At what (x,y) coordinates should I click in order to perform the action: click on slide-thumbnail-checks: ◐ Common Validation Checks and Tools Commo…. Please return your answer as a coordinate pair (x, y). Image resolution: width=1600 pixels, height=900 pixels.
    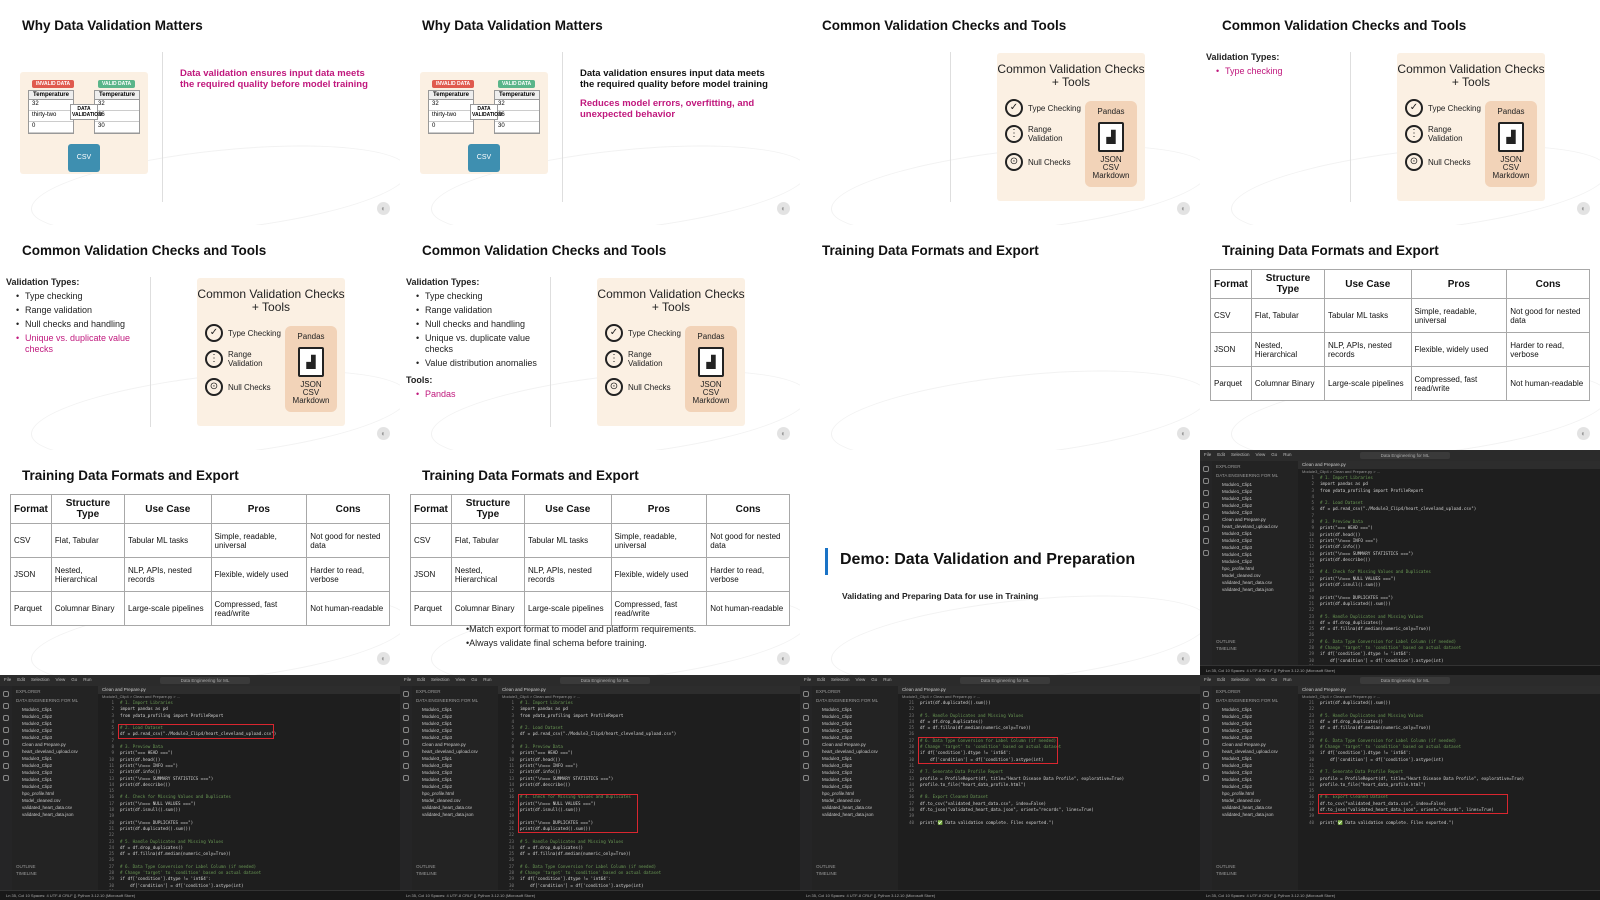
    Looking at the image, I should click on (1000, 112).